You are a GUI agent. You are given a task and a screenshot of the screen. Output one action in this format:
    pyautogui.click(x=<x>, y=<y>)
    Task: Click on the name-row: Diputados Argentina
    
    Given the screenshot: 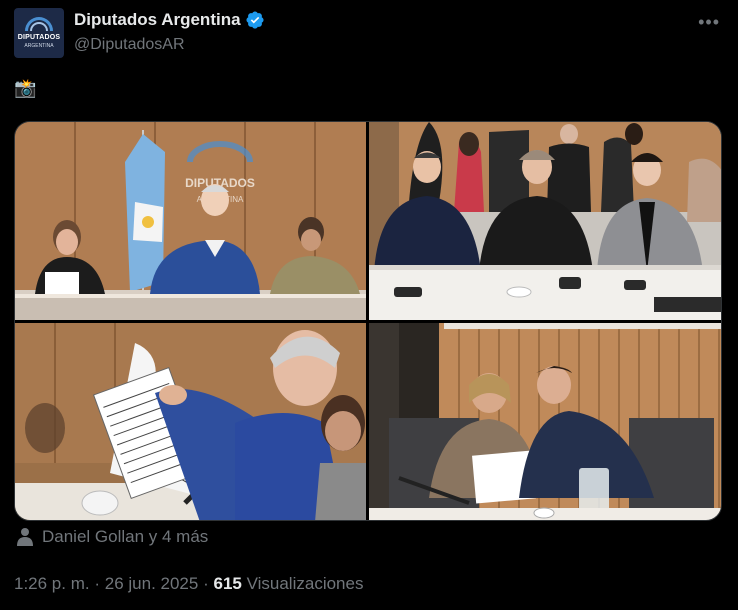 What is the action you would take?
    pyautogui.click(x=169, y=20)
    